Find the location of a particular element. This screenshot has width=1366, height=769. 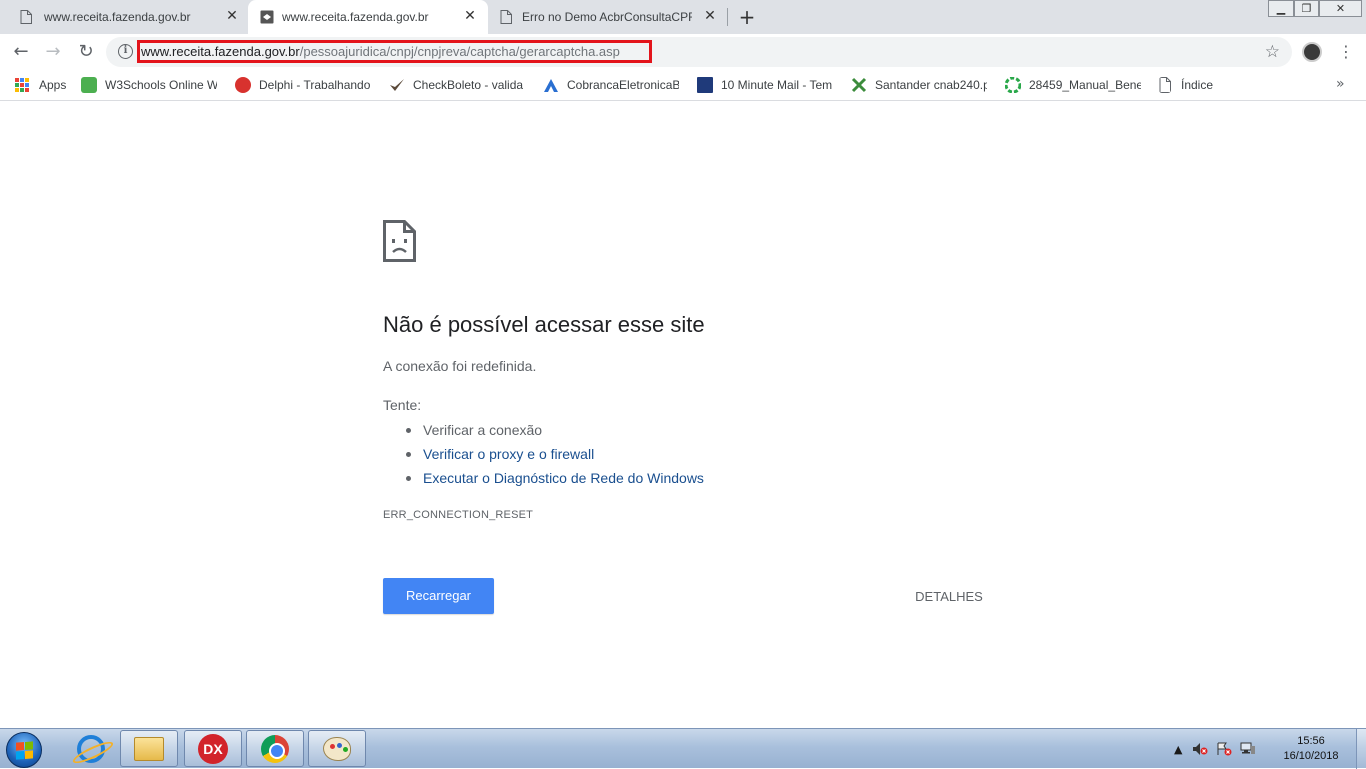

internet-explorer-icon is located at coordinates (91, 748).